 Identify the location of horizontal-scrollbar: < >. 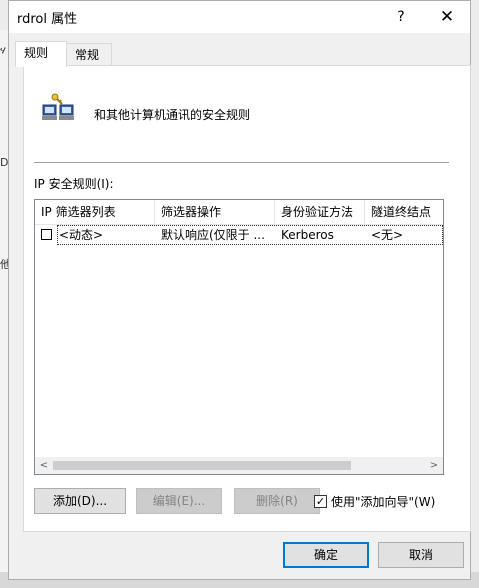
(239, 465).